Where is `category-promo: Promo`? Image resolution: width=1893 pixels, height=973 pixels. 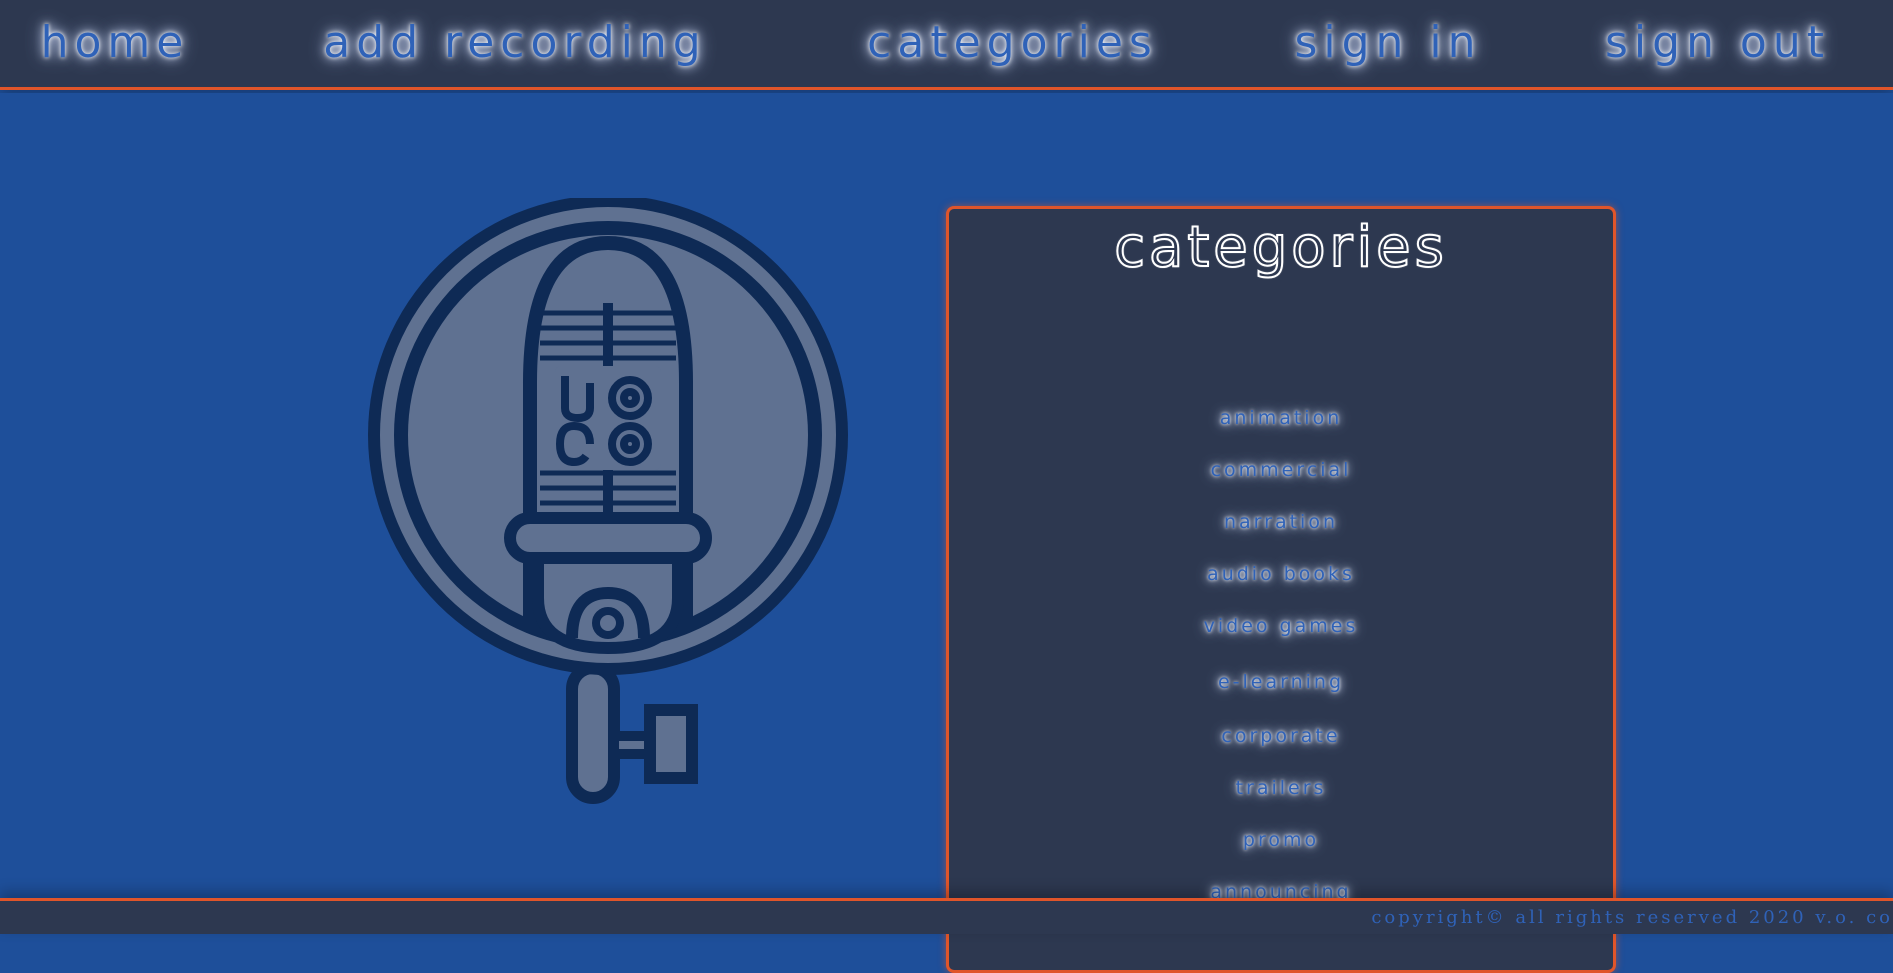 category-promo: Promo is located at coordinates (1281, 840).